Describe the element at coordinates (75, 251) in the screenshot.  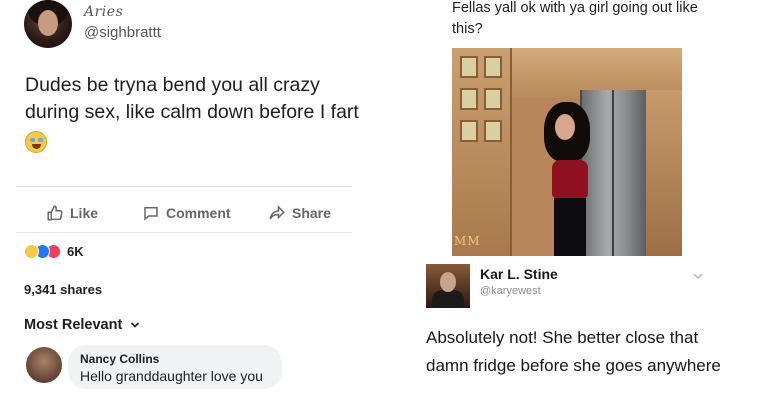
I see `reaction-count: 6K` at that location.